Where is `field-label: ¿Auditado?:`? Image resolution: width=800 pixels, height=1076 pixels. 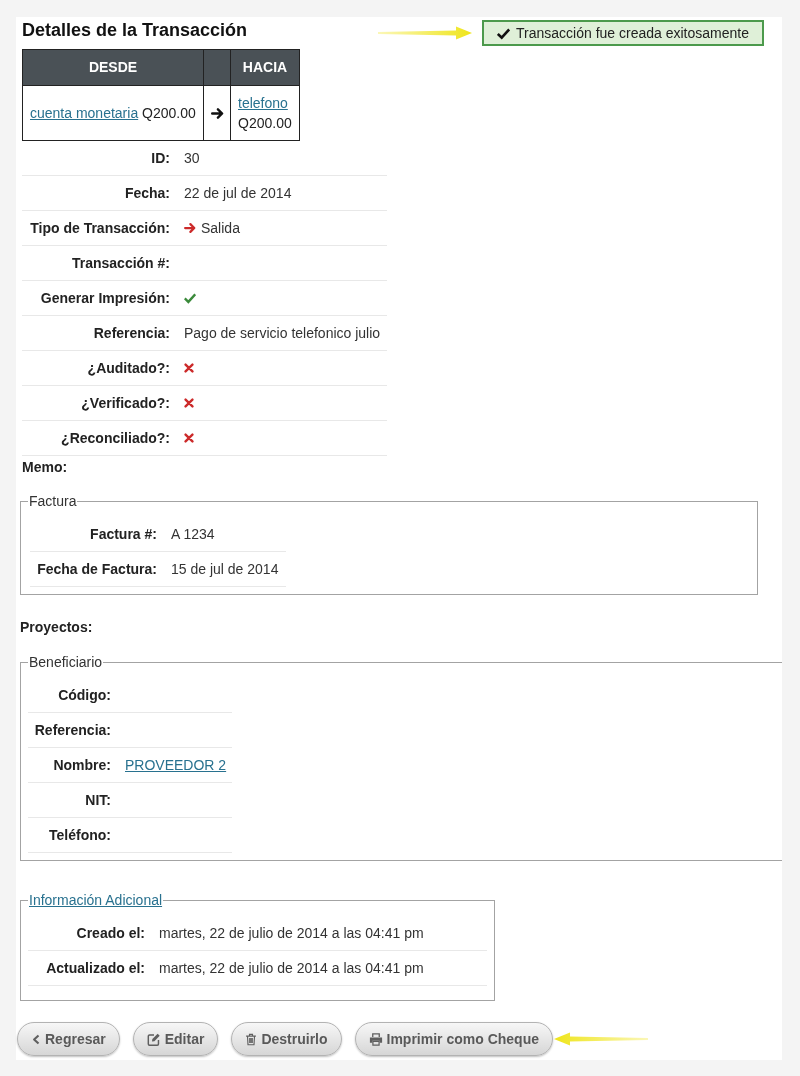
field-label: ¿Auditado?: is located at coordinates (128, 368).